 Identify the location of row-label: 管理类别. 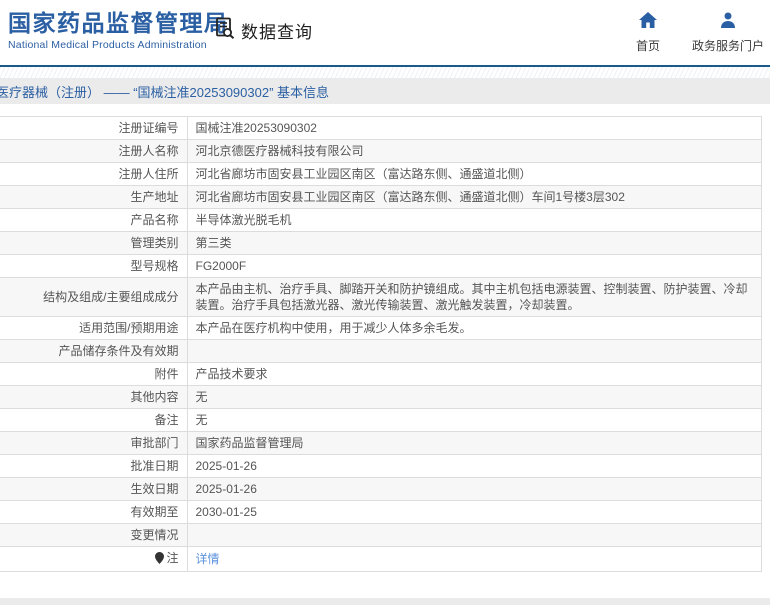
(94, 243).